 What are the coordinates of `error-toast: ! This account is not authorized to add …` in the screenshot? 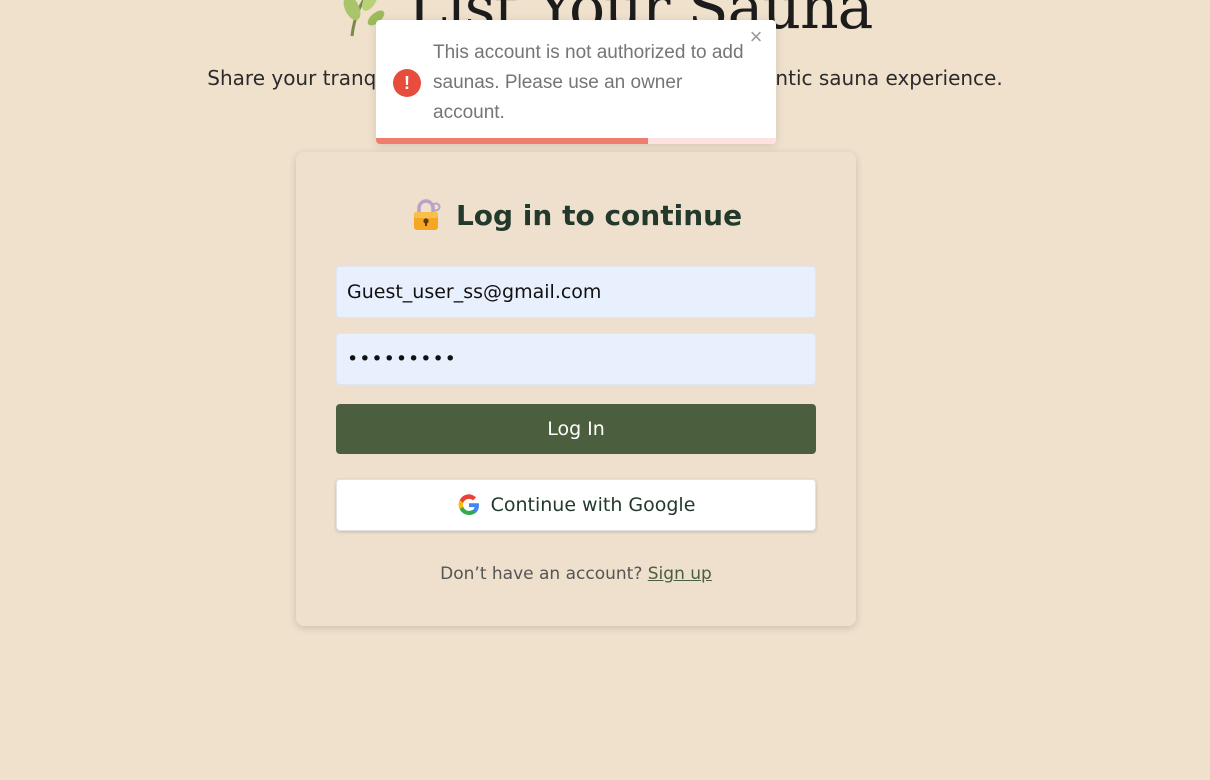 It's located at (576, 82).